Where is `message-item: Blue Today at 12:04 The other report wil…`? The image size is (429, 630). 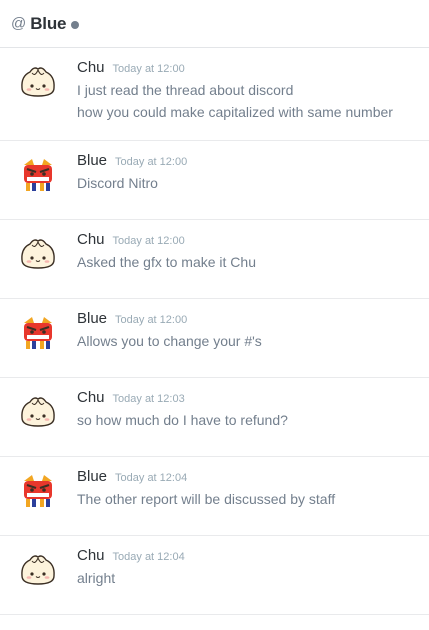 message-item: Blue Today at 12:04 The other report wil… is located at coordinates (214, 496).